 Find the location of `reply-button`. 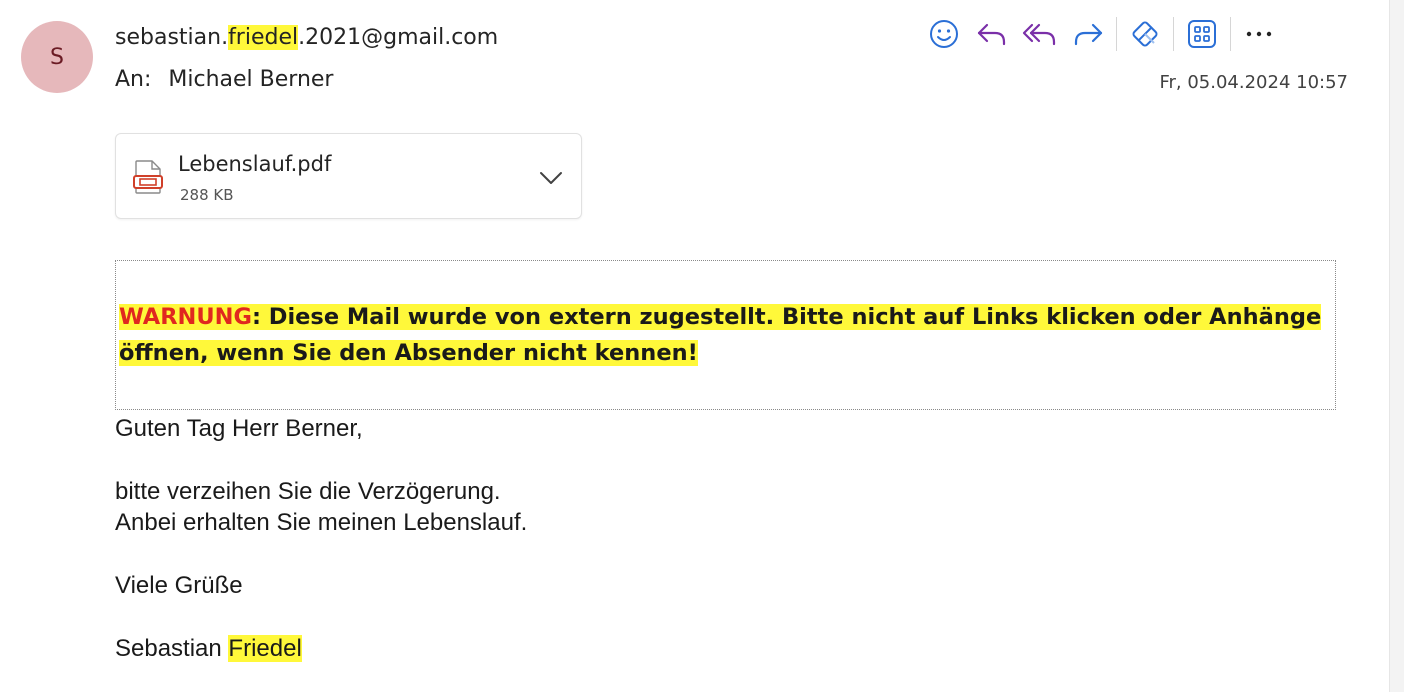

reply-button is located at coordinates (992, 34).